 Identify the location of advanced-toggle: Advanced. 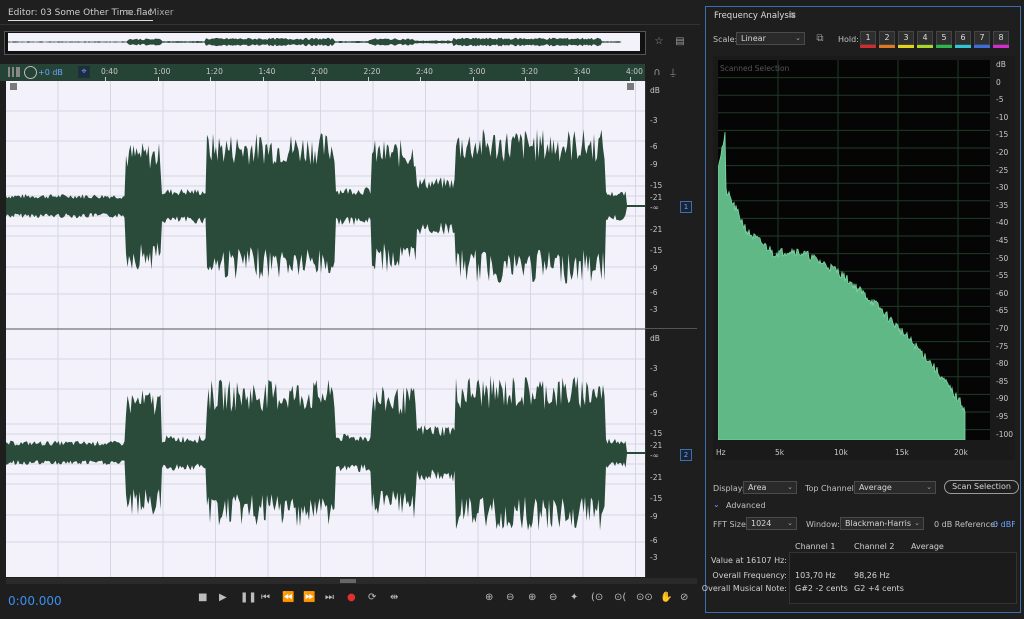
(746, 505).